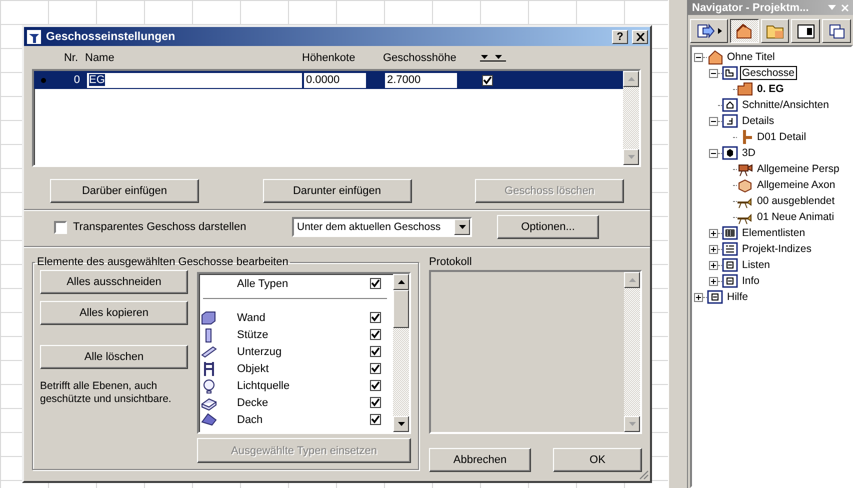  Describe the element at coordinates (770, 89) in the screenshot. I see `tree-item: 0. EG` at that location.